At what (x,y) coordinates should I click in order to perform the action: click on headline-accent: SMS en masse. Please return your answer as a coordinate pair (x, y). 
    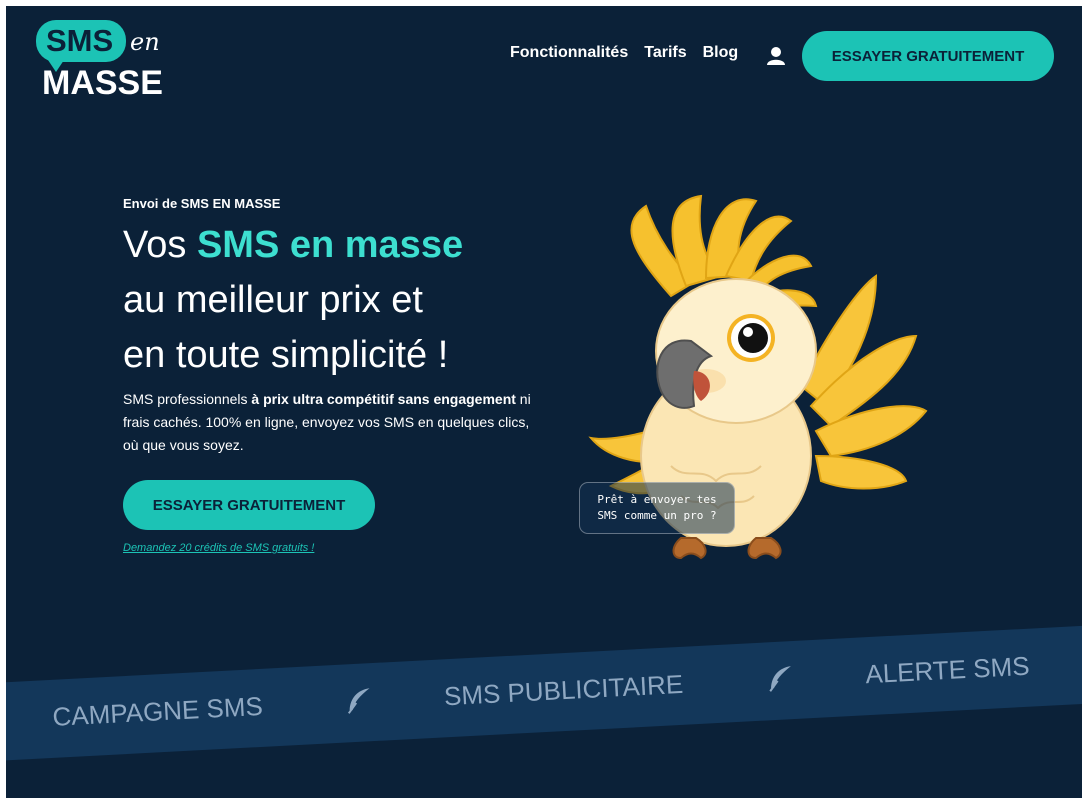
    Looking at the image, I should click on (330, 245).